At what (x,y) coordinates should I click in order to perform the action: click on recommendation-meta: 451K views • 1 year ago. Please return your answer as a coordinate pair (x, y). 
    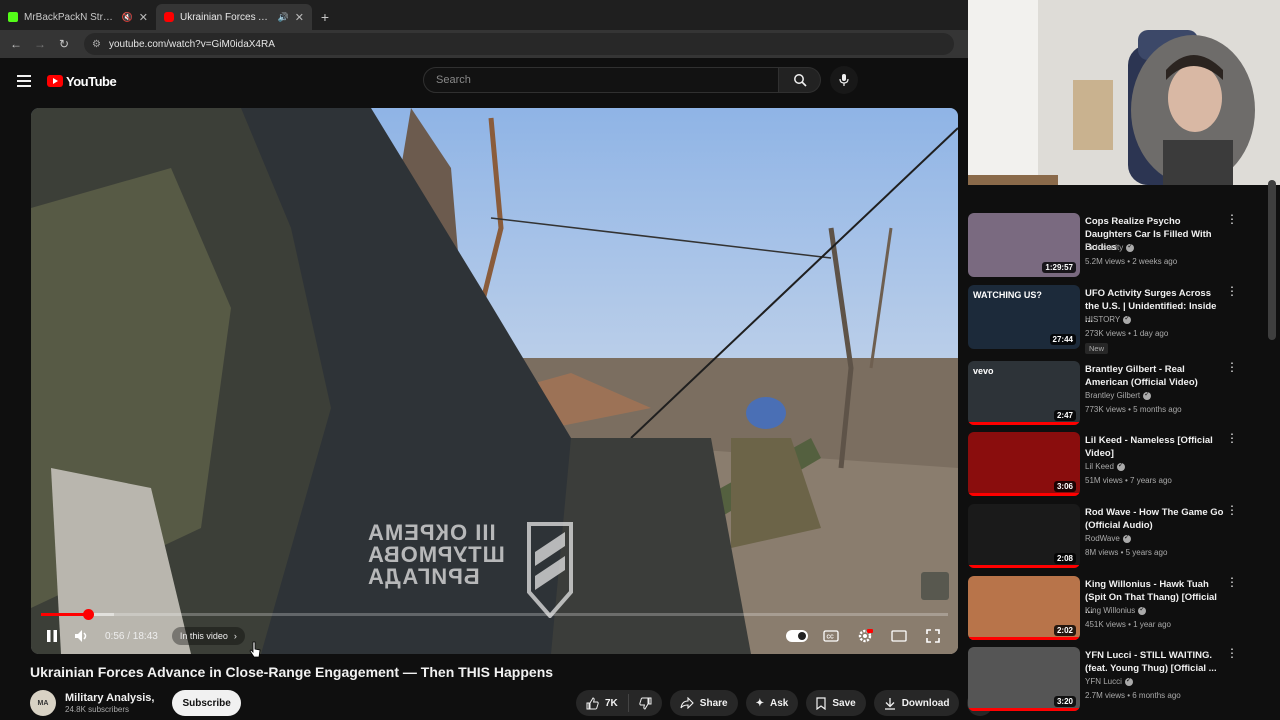
    Looking at the image, I should click on (1128, 624).